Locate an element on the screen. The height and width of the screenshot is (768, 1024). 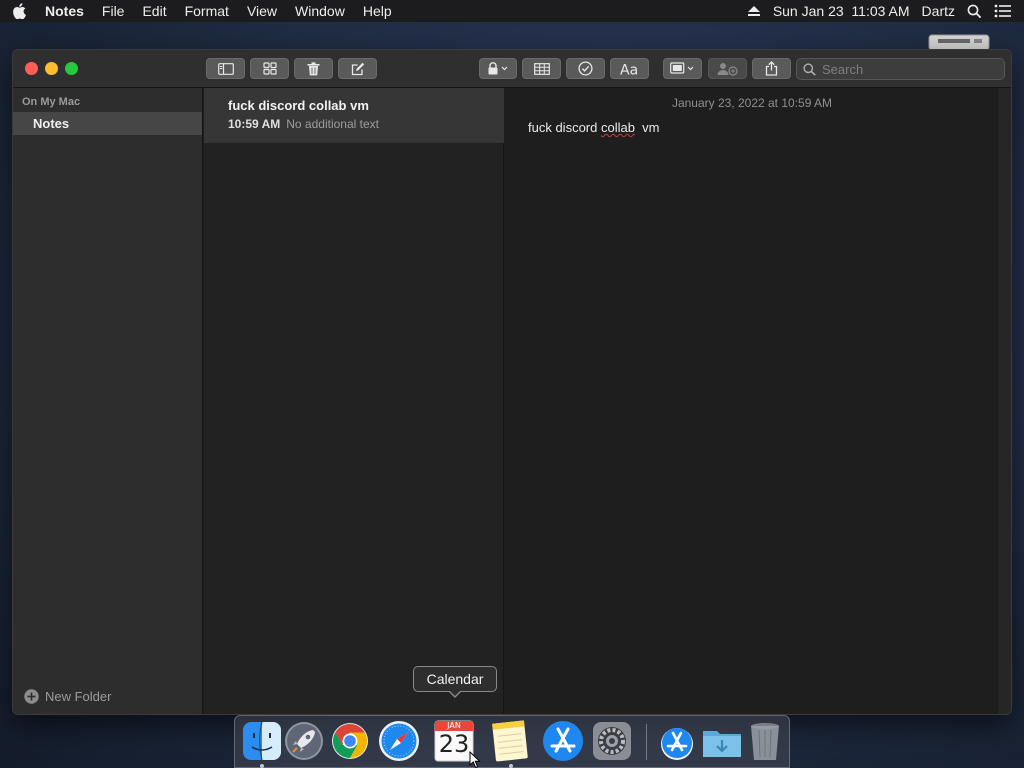
menu-app-notes: Notes is located at coordinates (65, 11).